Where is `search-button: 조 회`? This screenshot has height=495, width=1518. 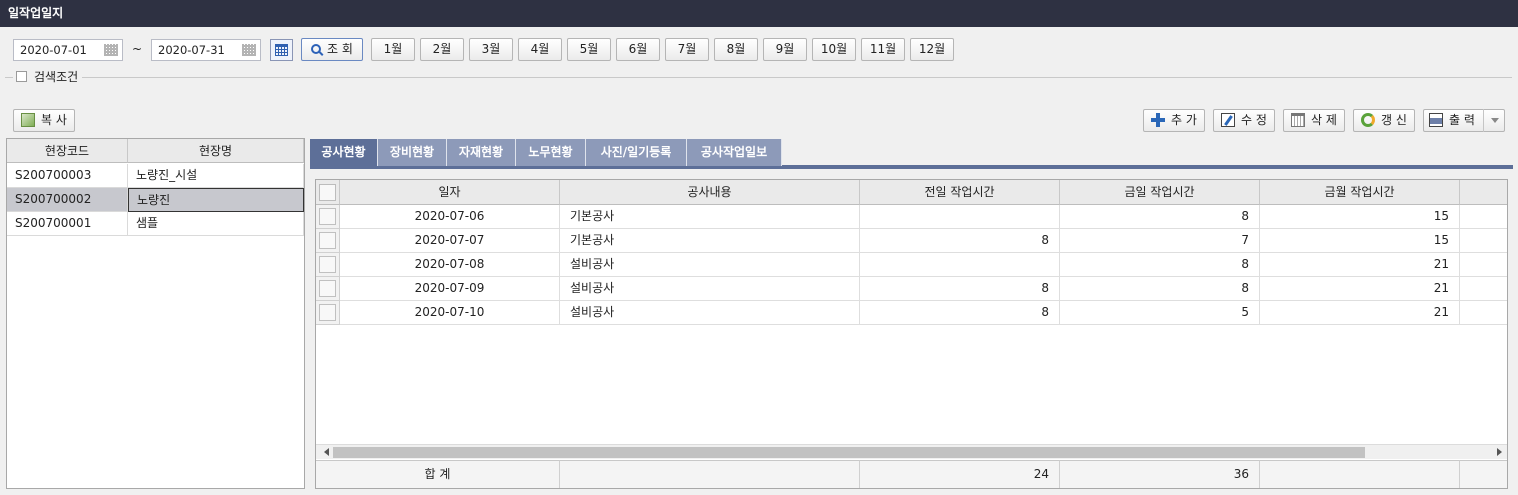
search-button: 조 회 is located at coordinates (332, 49).